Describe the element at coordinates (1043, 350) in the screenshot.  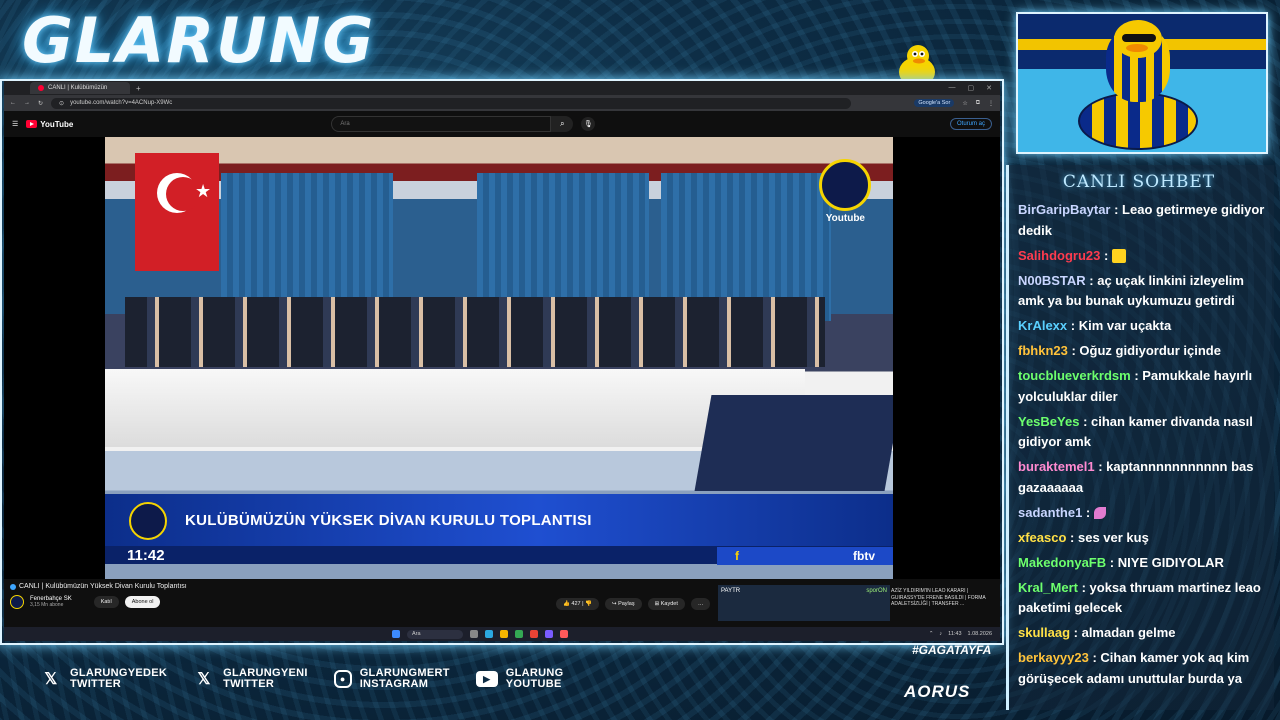
I see `chat-username: fbhkn23` at that location.